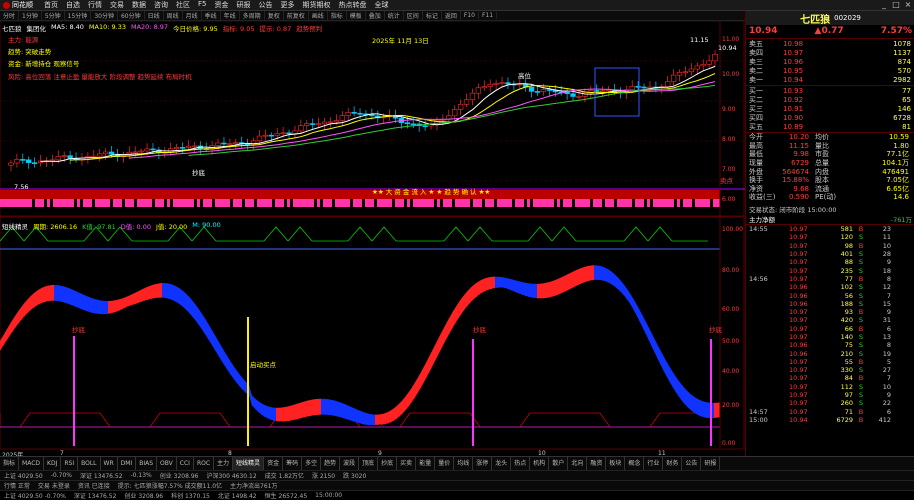 Image resolution: width=914 pixels, height=500 pixels. What do you see at coordinates (356, 15) in the screenshot?
I see `toolbar-item-16: 模板` at bounding box center [356, 15].